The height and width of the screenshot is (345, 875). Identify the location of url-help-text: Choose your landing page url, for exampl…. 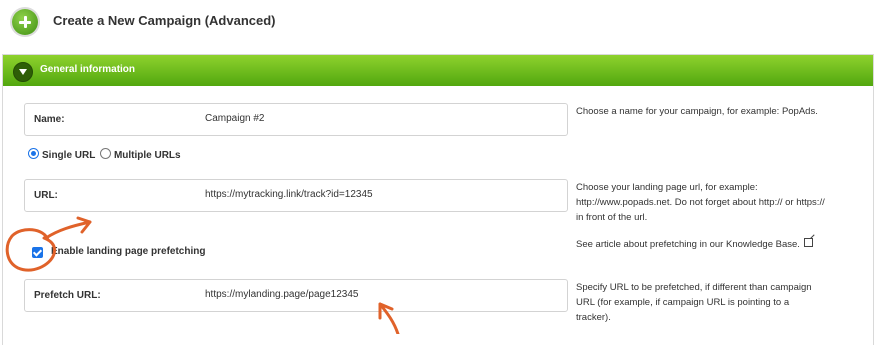
(721, 202).